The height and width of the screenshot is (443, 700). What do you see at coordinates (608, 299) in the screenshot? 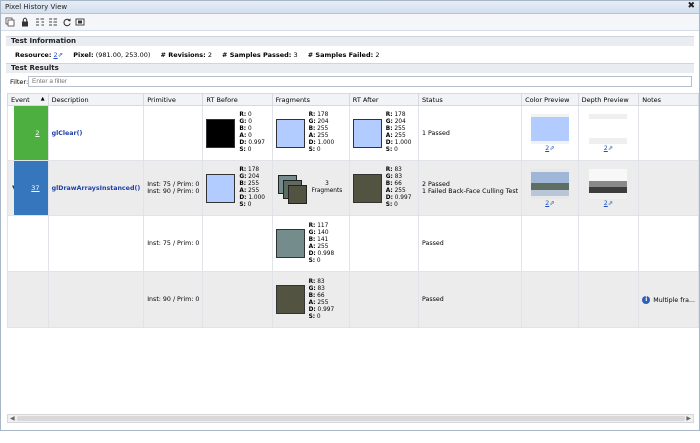
I see `depth-preview-cell` at bounding box center [608, 299].